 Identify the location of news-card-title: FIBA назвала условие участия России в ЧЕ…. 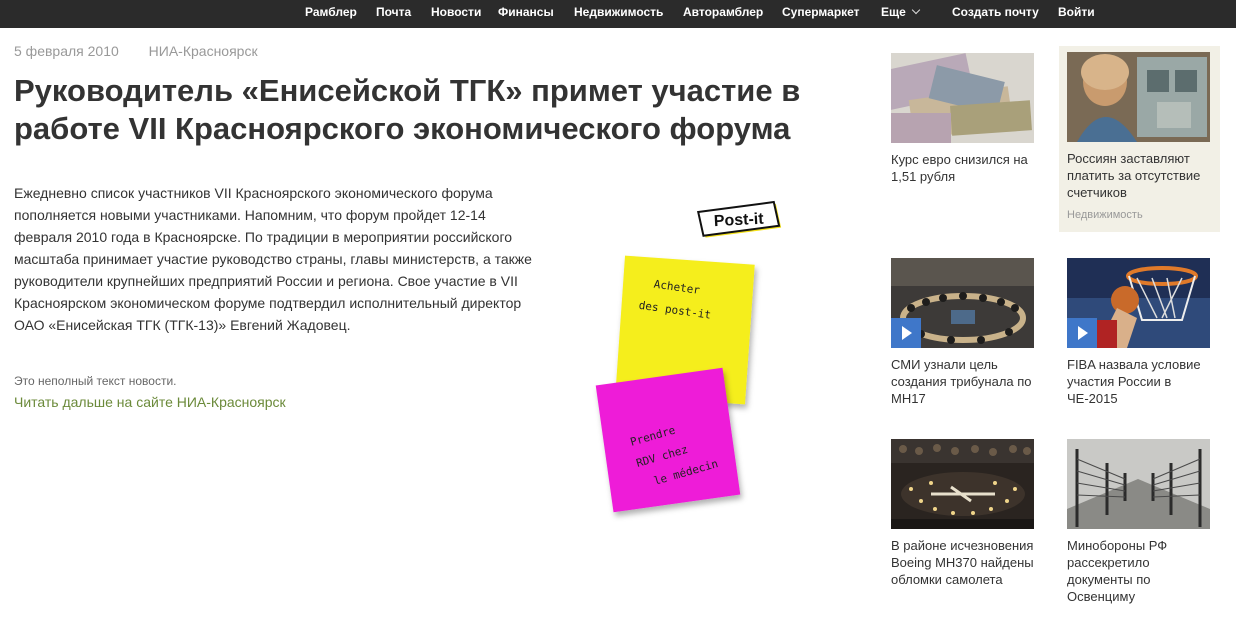
(1142, 381).